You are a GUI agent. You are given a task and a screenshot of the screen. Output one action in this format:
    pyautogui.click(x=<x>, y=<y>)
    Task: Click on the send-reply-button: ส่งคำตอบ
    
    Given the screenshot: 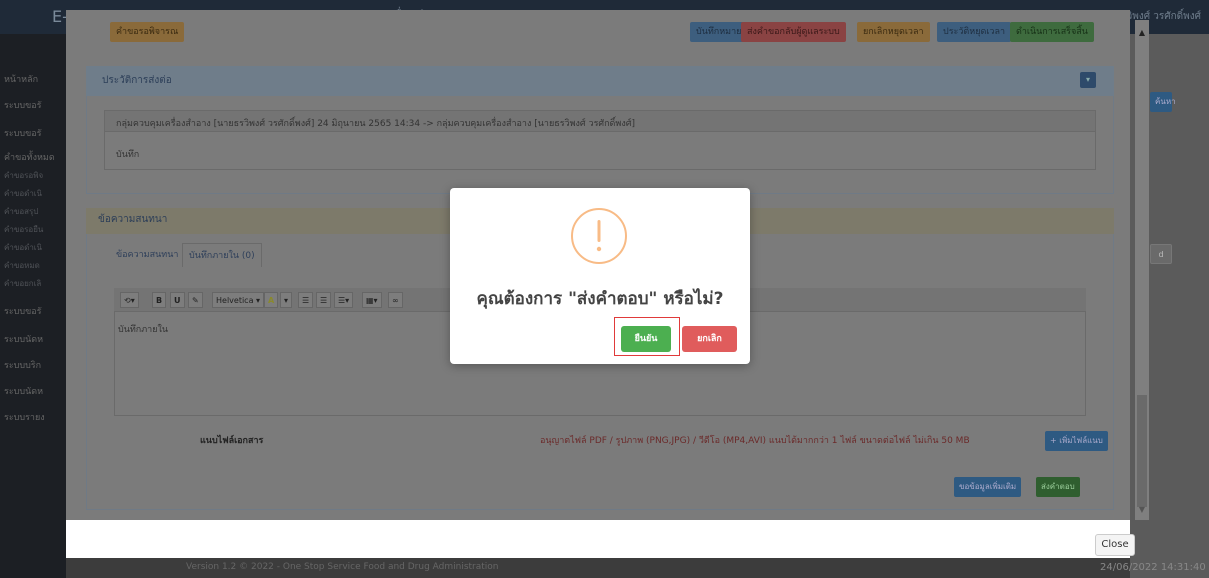 What is the action you would take?
    pyautogui.click(x=1058, y=487)
    